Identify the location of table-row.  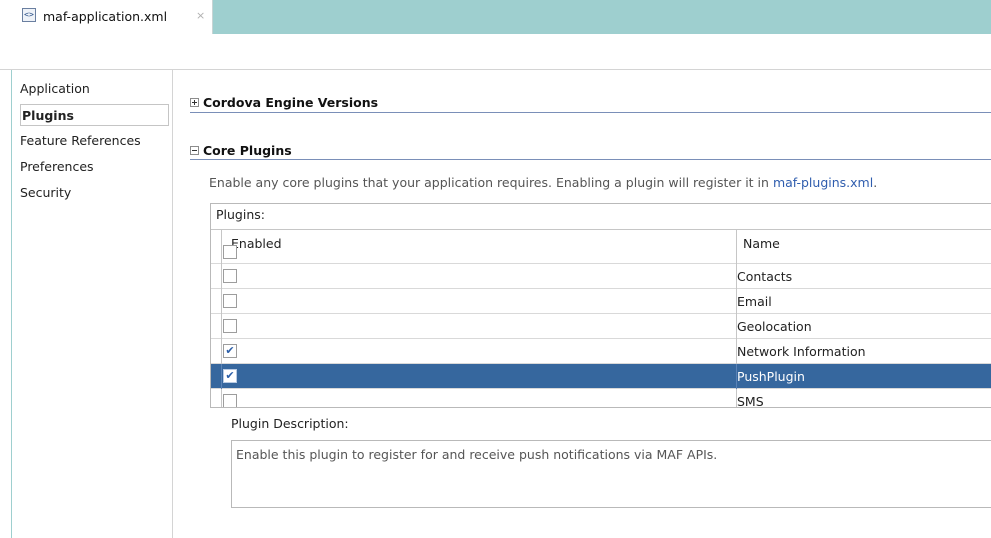
(601, 254).